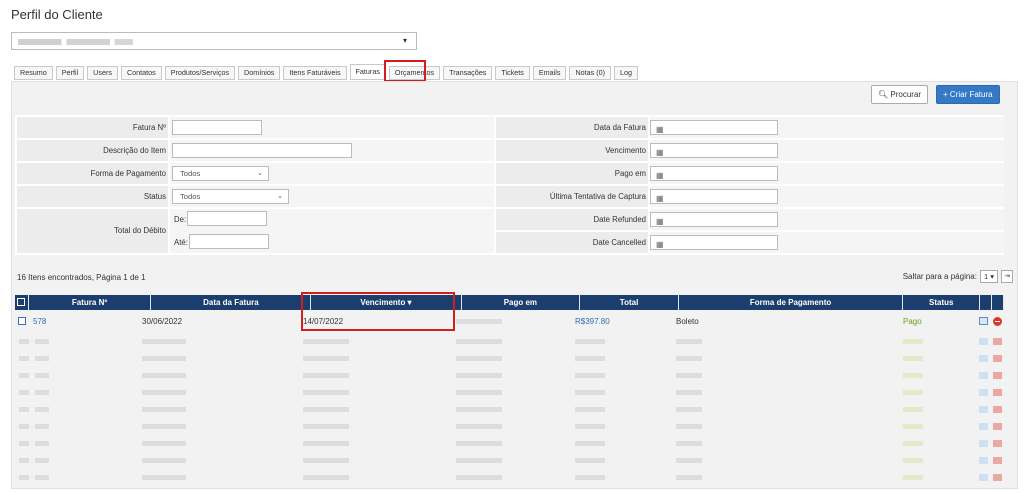 This screenshot has width=1024, height=493. Describe the element at coordinates (626, 73) in the screenshot. I see `tab-log: Log` at that location.